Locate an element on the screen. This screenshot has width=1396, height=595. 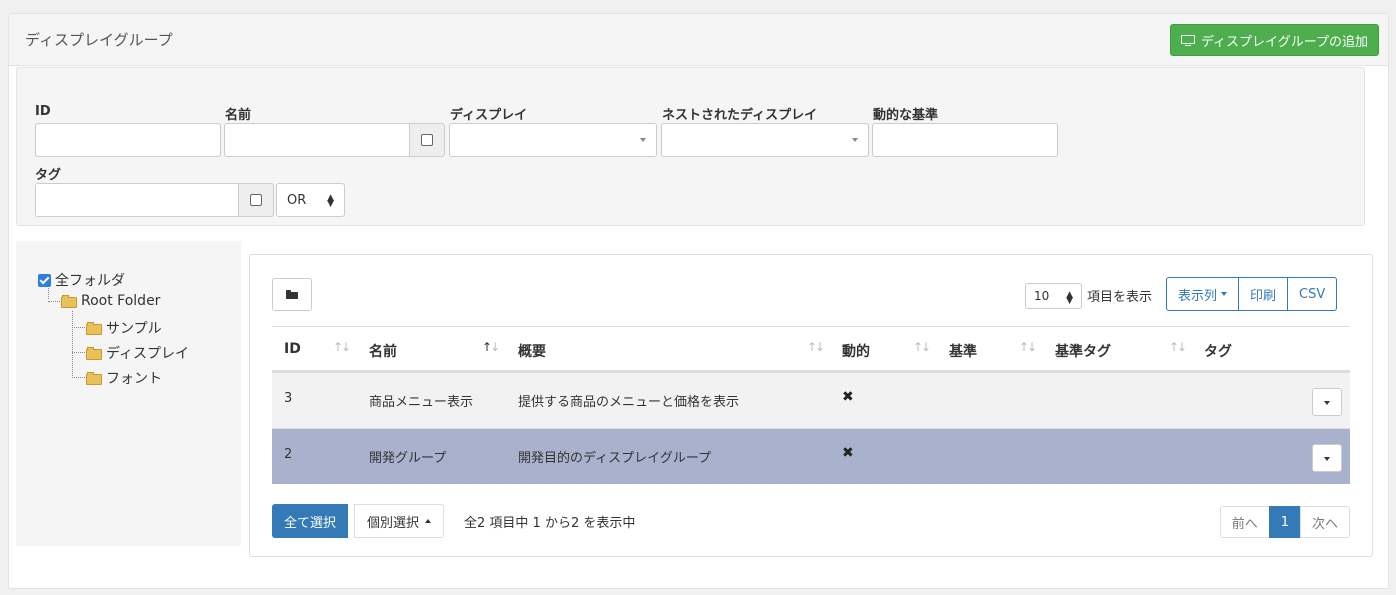
page-length-value: 10 is located at coordinates (1042, 296).